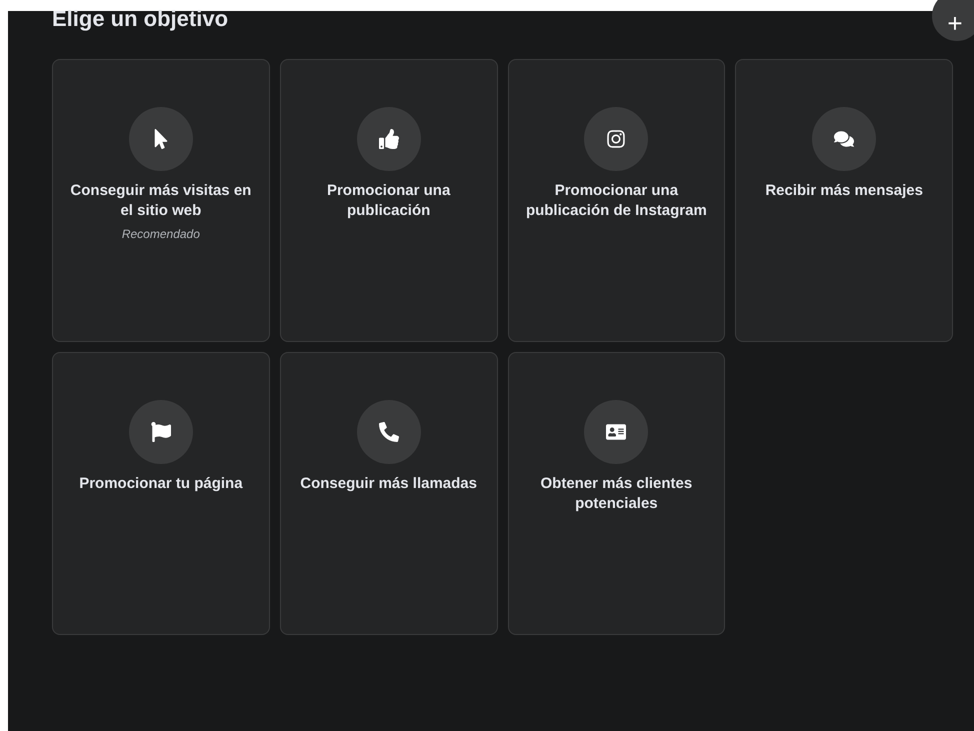 The height and width of the screenshot is (731, 974). What do you see at coordinates (616, 139) in the screenshot?
I see `instagram-icon` at bounding box center [616, 139].